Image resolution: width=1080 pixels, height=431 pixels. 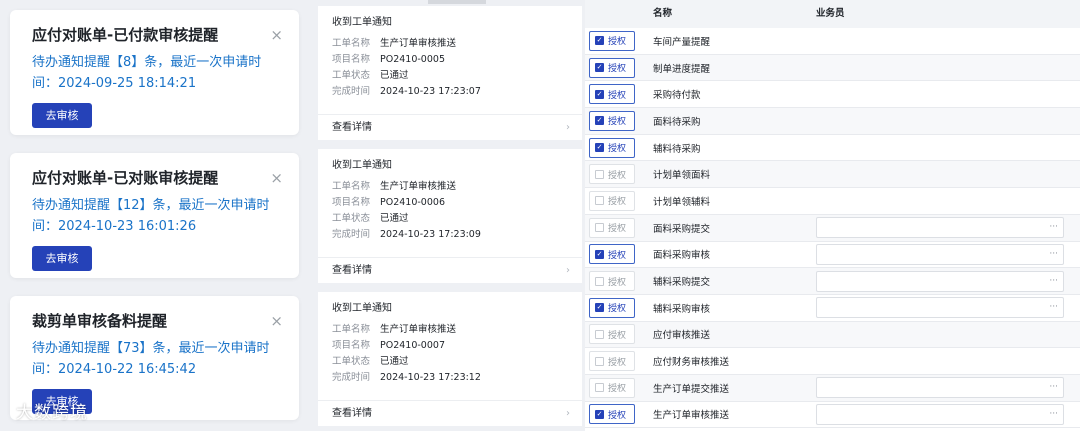 I want to click on notice-field-value: 2024-10-23 17:23:07, so click(x=430, y=91).